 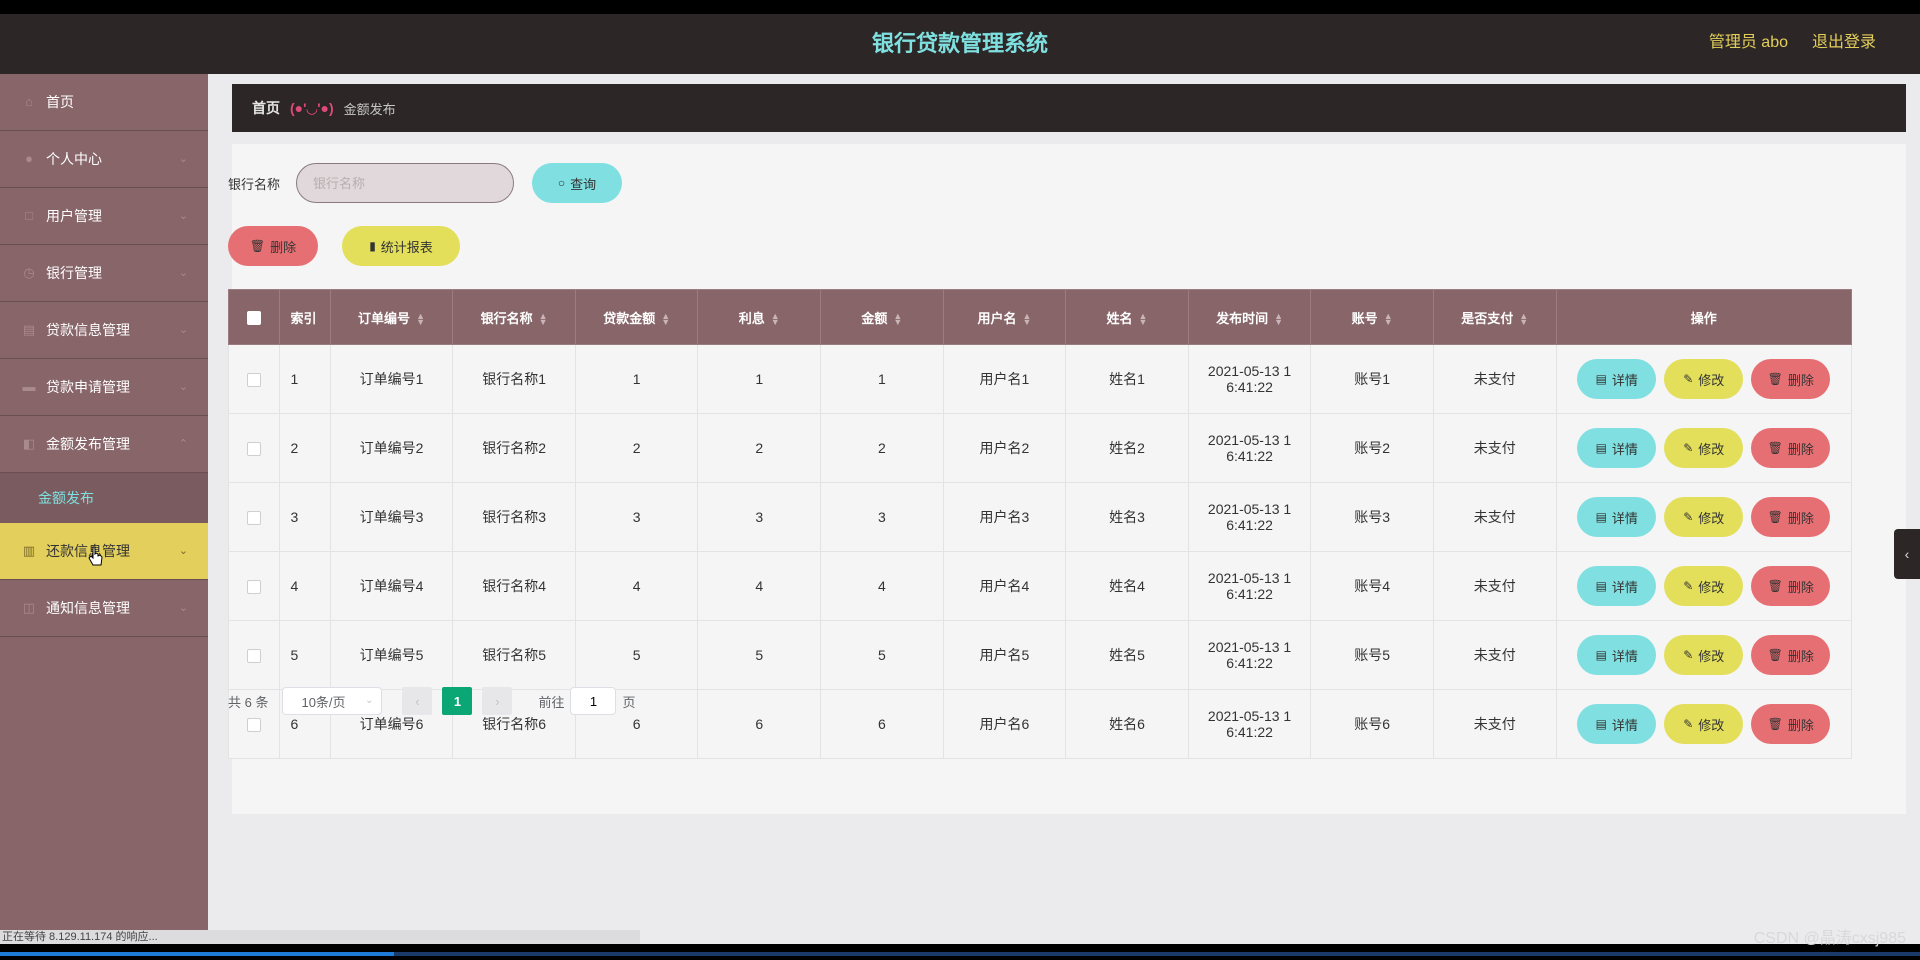 What do you see at coordinates (506, 318) in the screenshot?
I see `column-header-label: 银行名称` at bounding box center [506, 318].